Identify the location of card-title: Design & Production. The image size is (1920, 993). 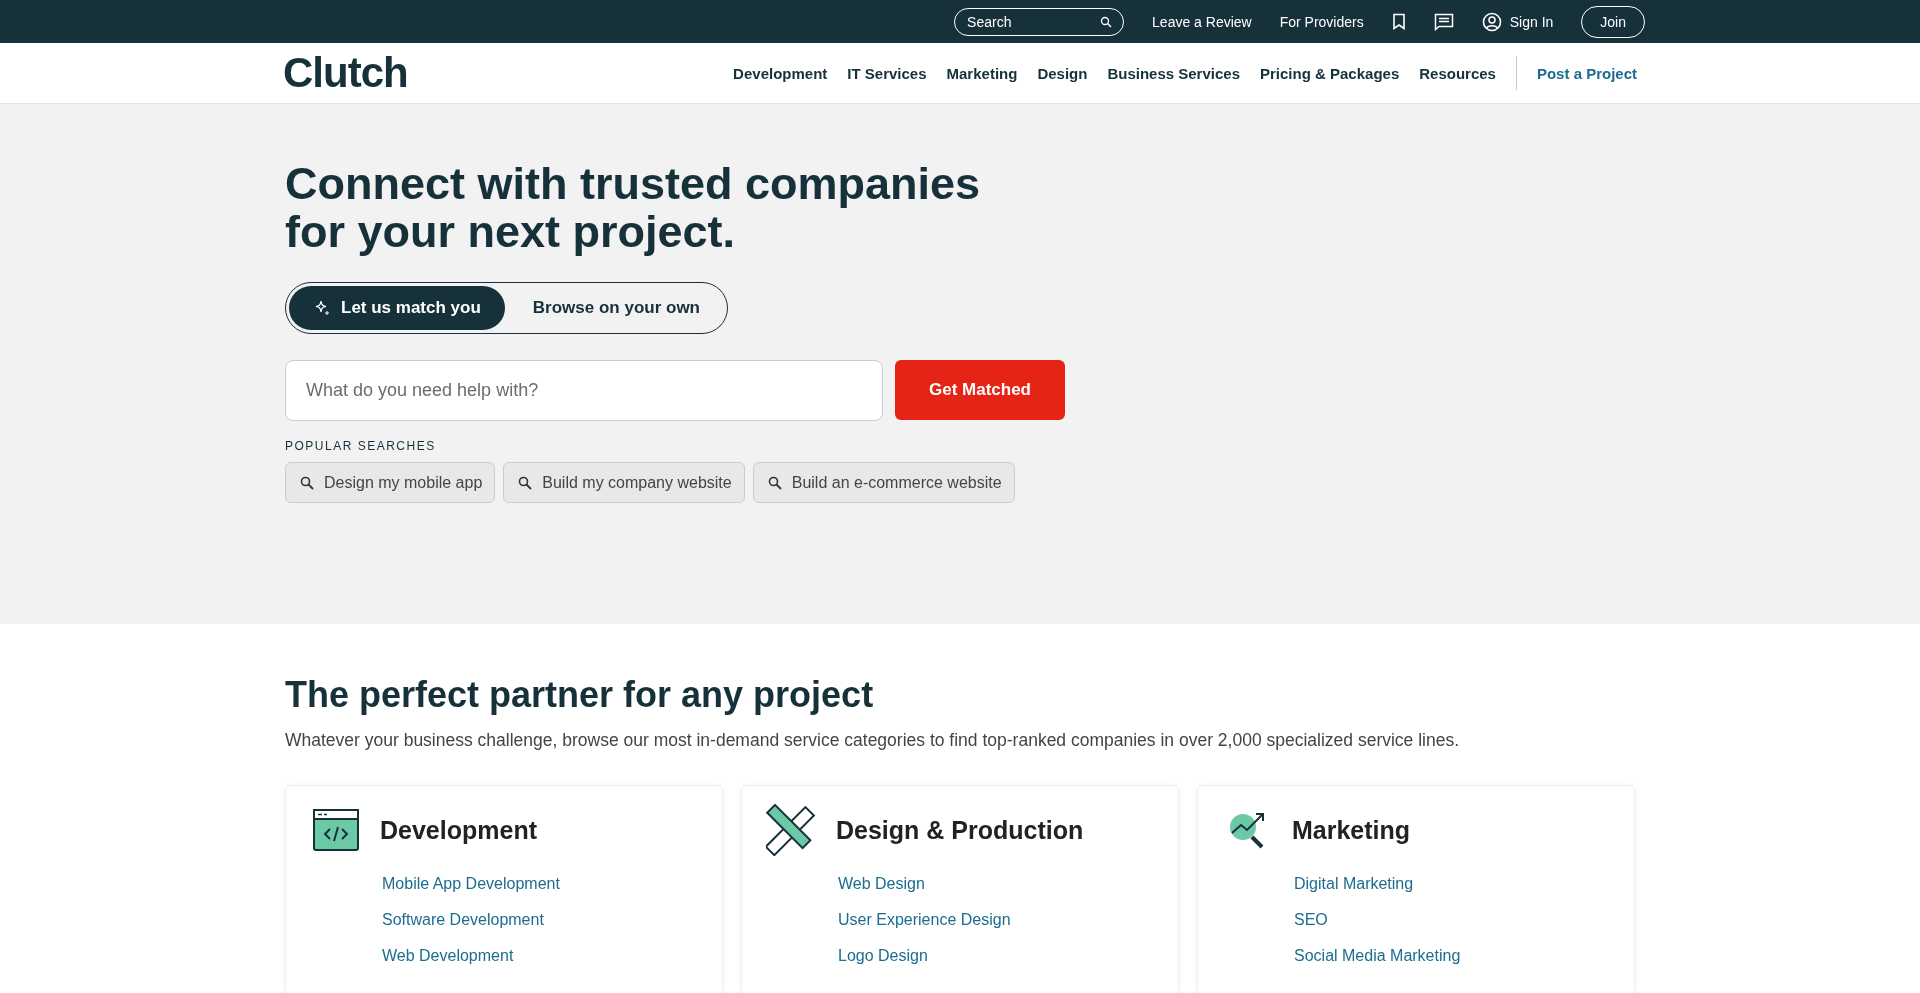
(960, 830).